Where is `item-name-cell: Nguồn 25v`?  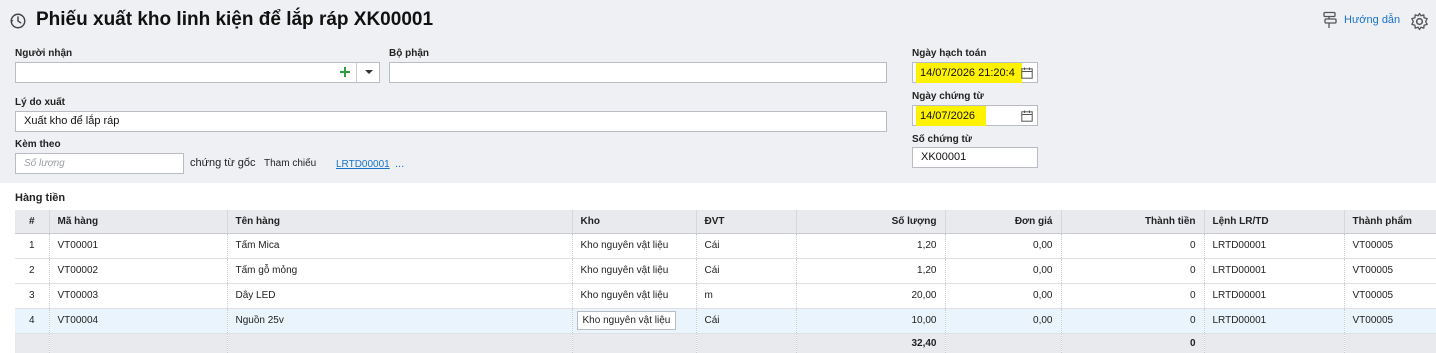 item-name-cell: Nguồn 25v is located at coordinates (400, 321).